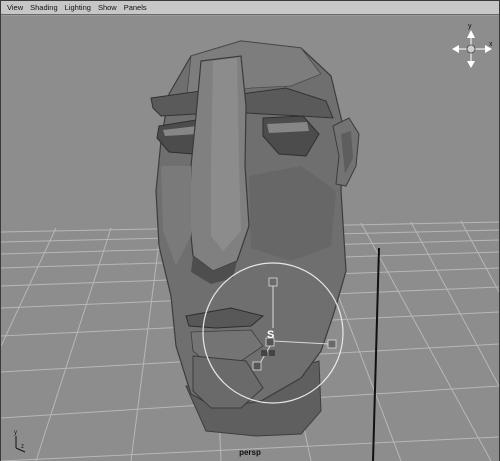 The image size is (500, 461). I want to click on manipulator-label: S, so click(270, 335).